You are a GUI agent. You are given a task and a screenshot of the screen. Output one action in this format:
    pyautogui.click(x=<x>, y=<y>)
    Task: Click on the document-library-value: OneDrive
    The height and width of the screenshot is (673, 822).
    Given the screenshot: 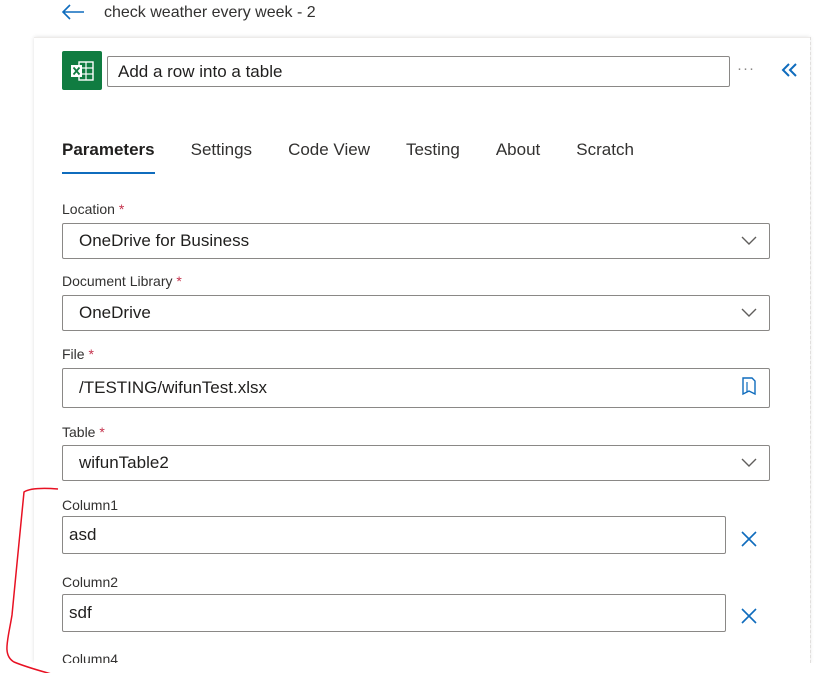 What is the action you would take?
    pyautogui.click(x=115, y=312)
    